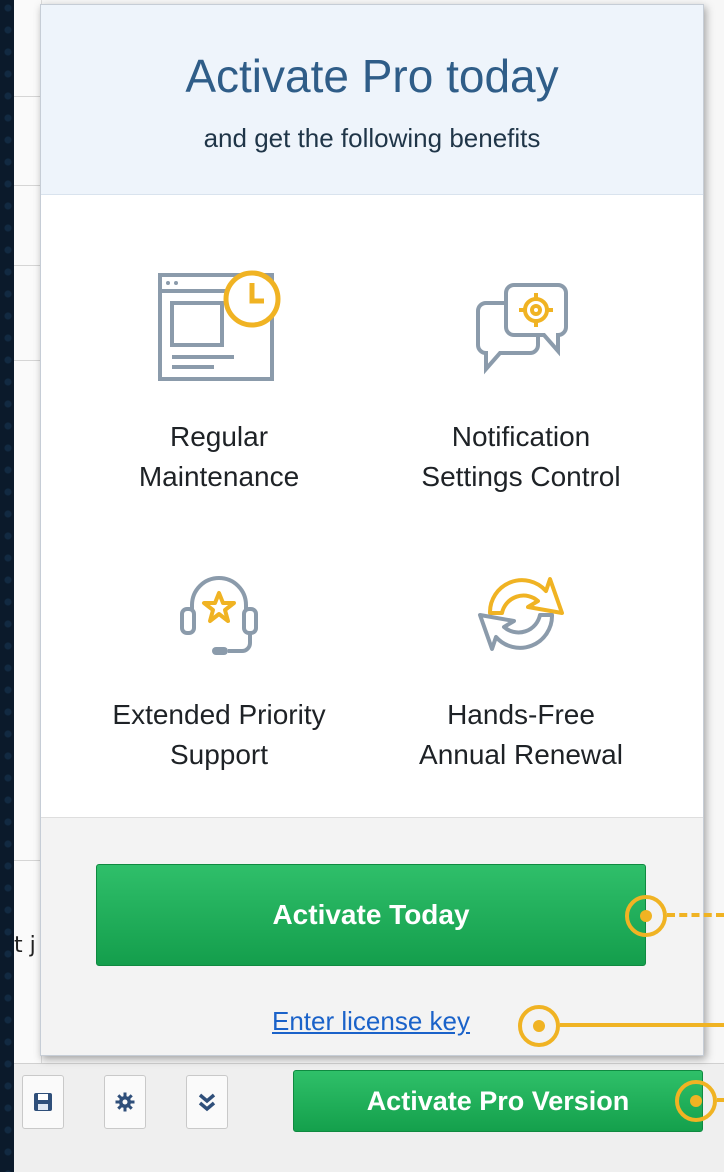  What do you see at coordinates (521, 382) in the screenshot?
I see `benefit-notification-settings: Notification Settings Control` at bounding box center [521, 382].